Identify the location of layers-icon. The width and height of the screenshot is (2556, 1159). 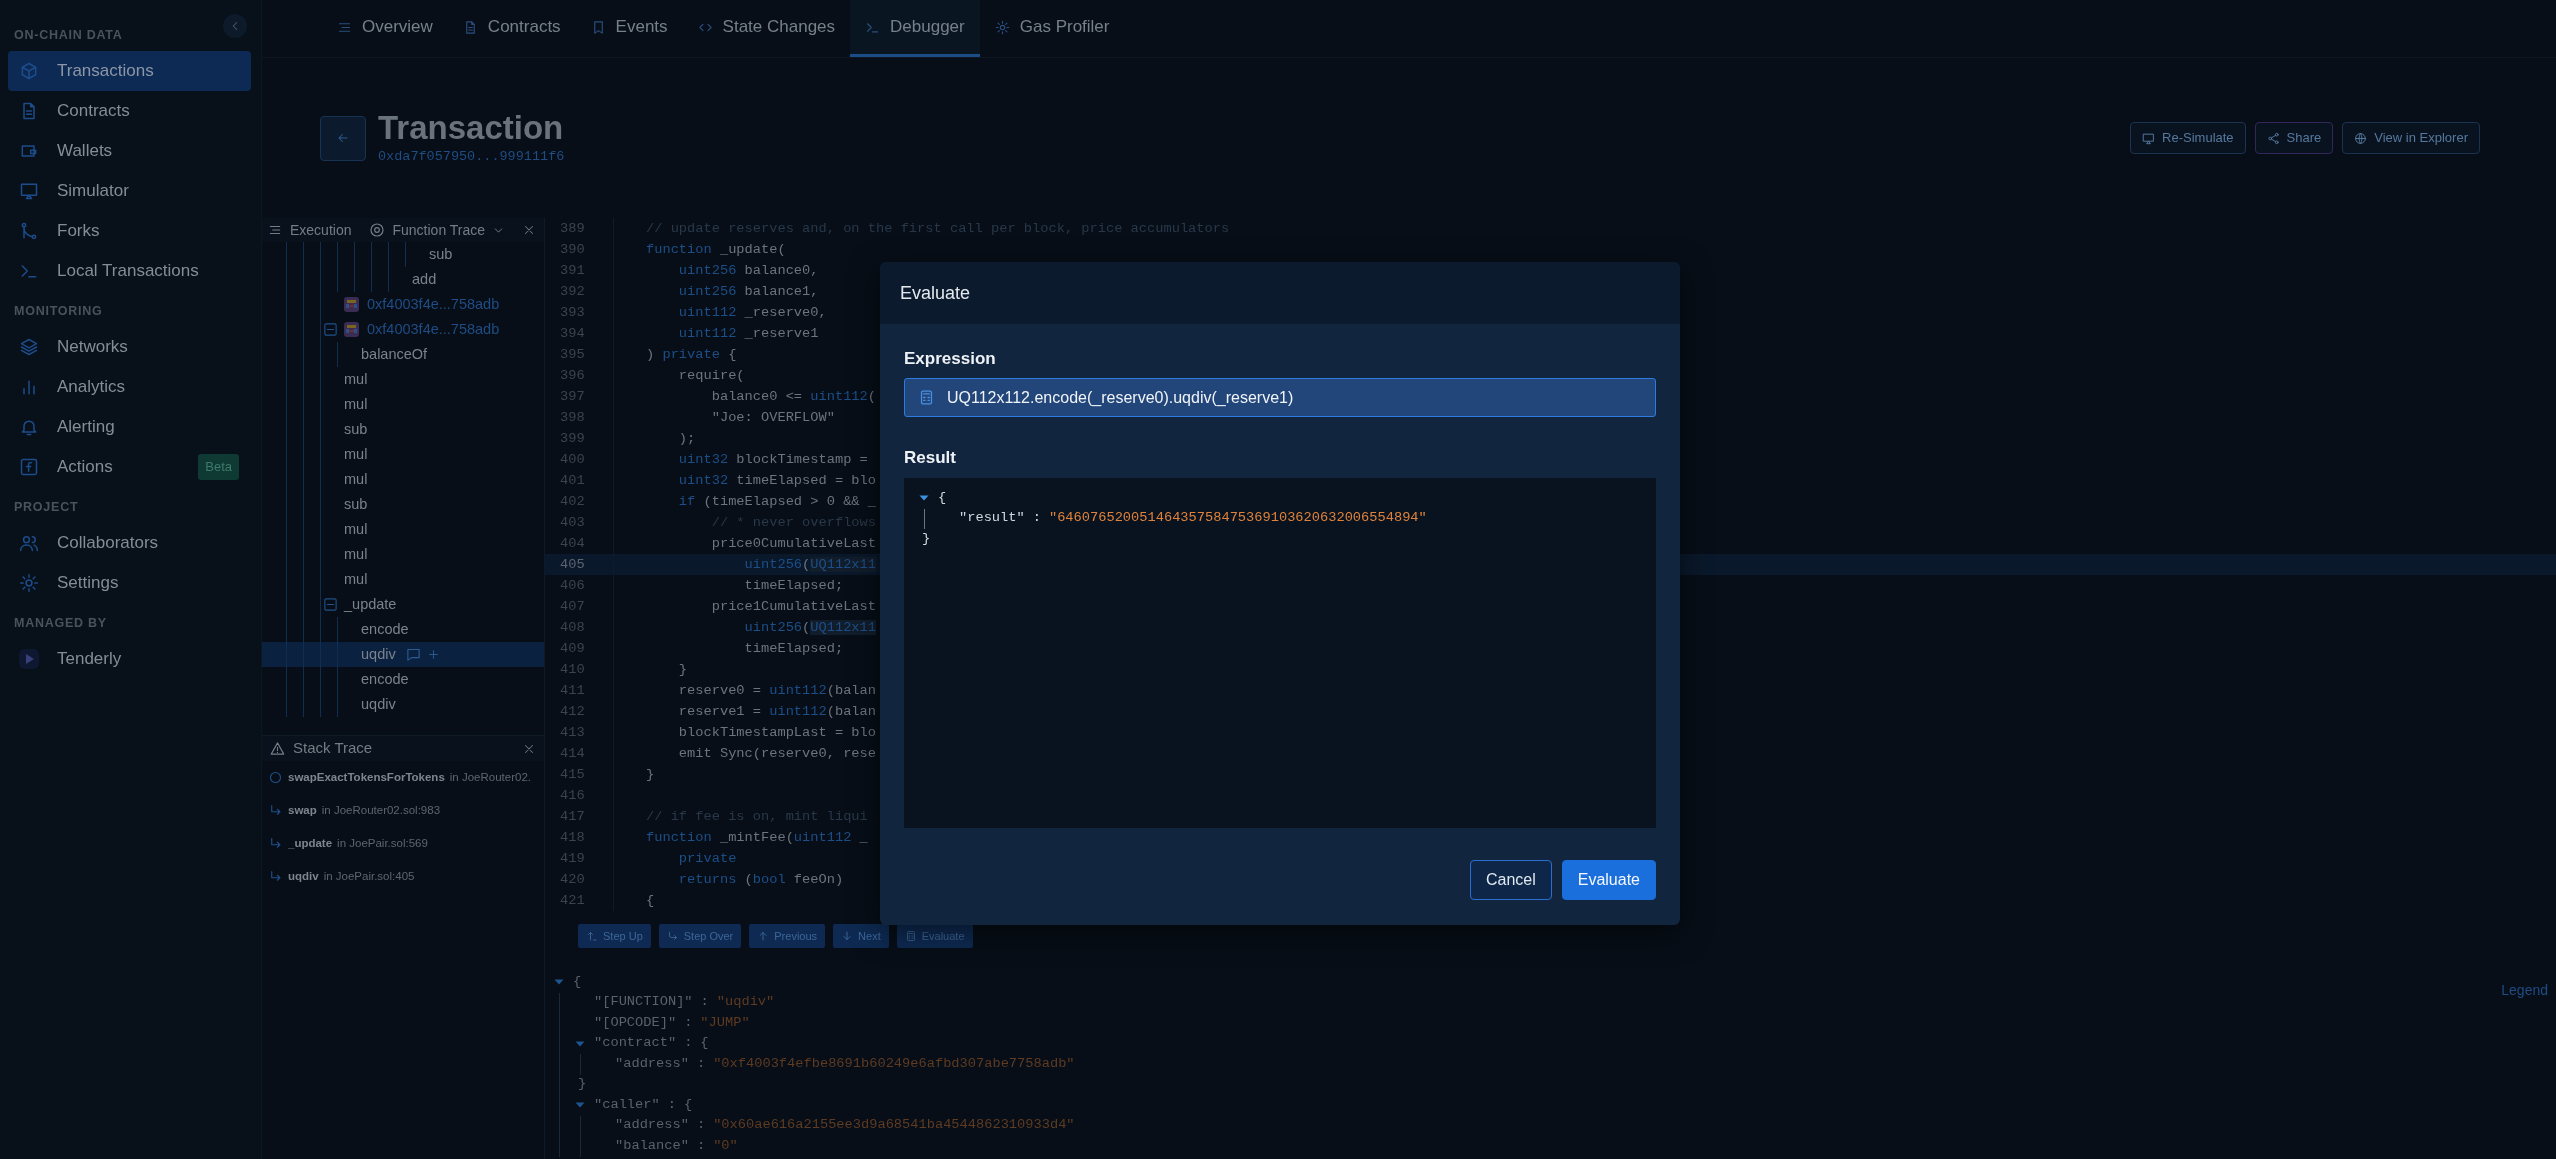
(29, 347).